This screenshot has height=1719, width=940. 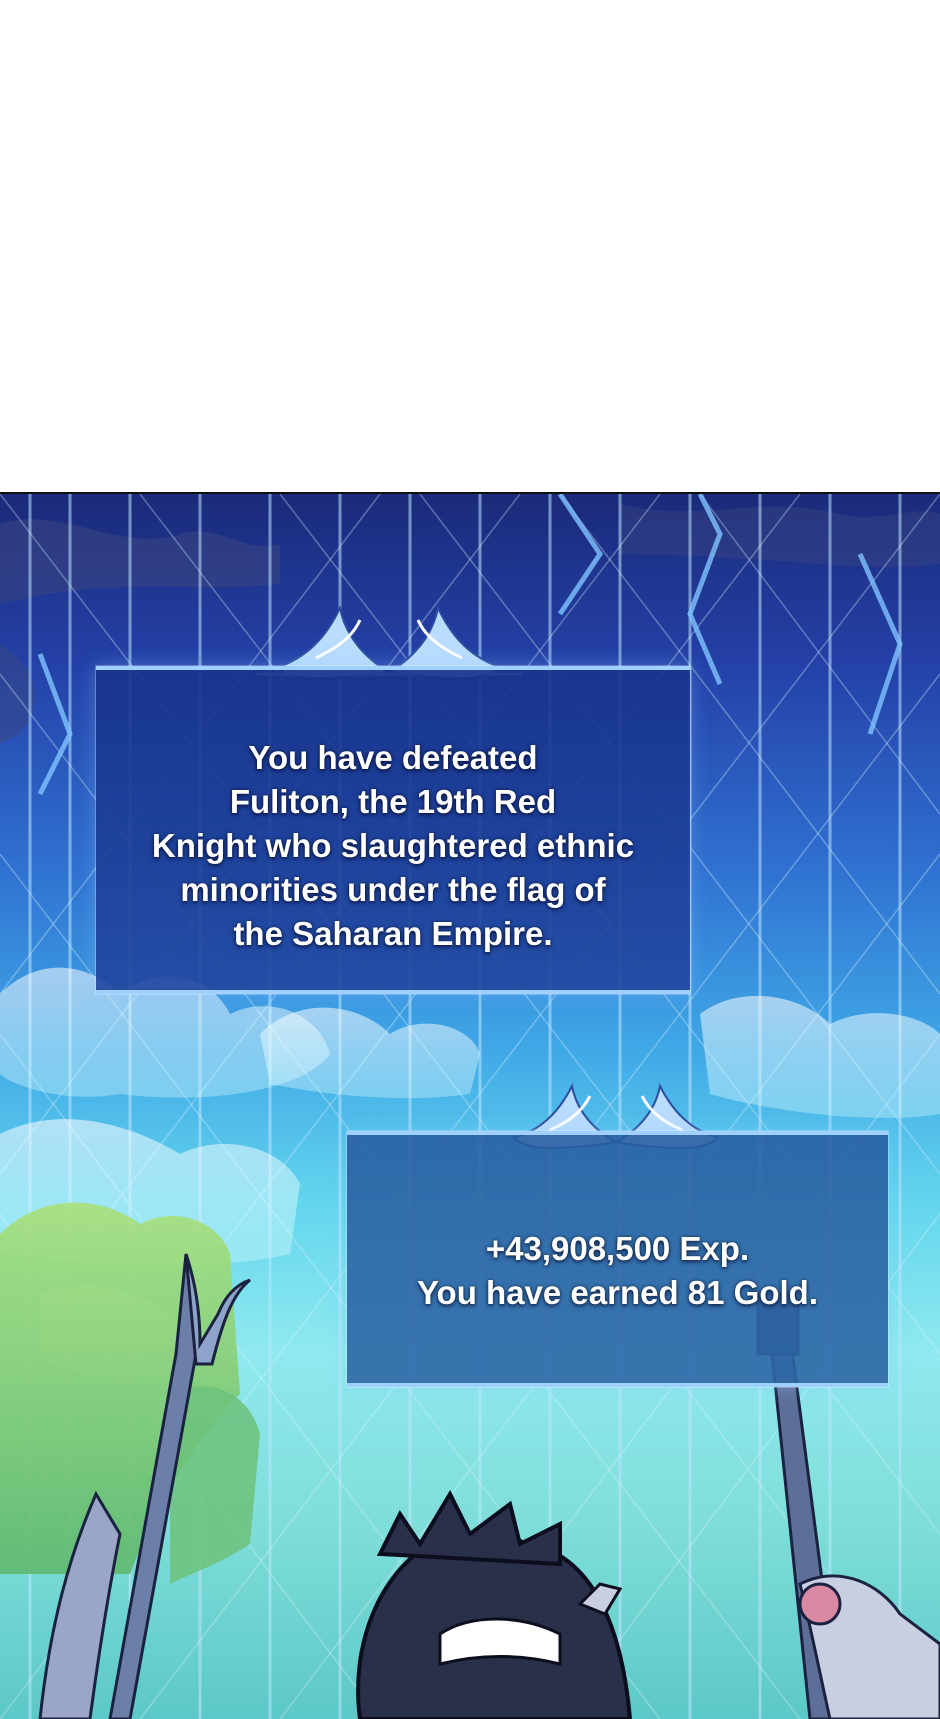 What do you see at coordinates (393, 757) in the screenshot?
I see `defeat-line-1: You have defeated` at bounding box center [393, 757].